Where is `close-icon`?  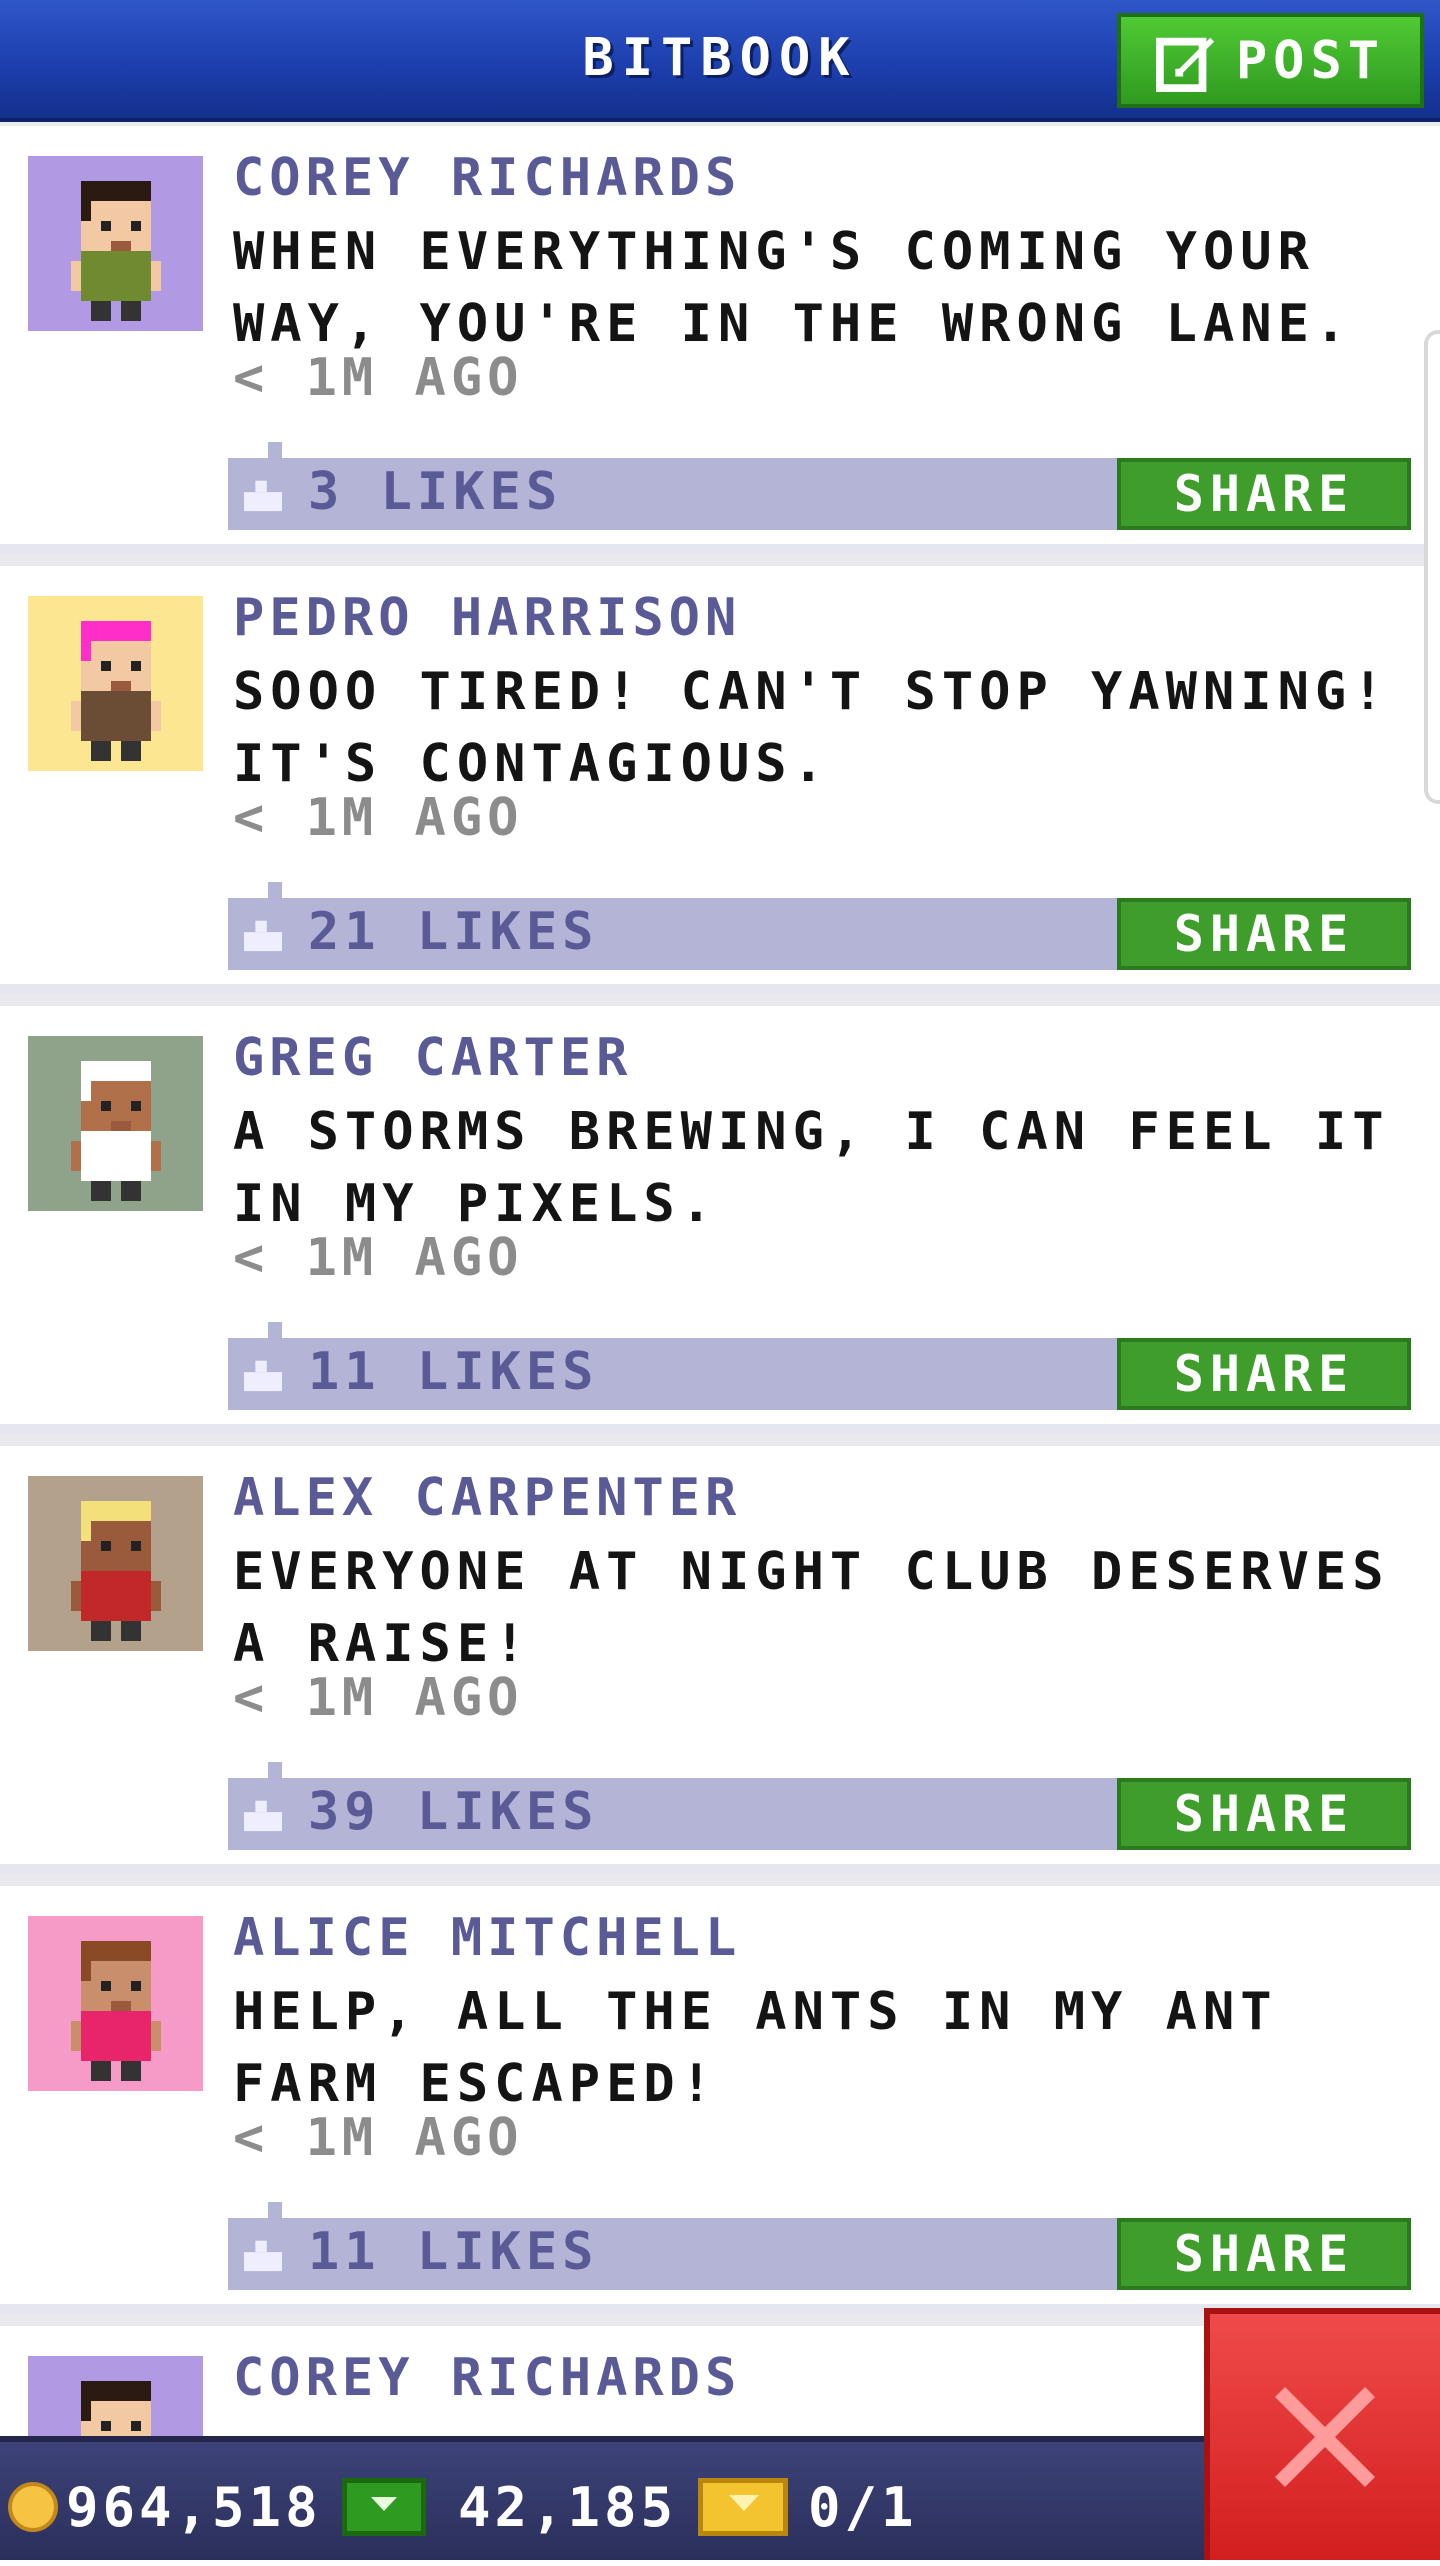
close-icon is located at coordinates (1325, 2437).